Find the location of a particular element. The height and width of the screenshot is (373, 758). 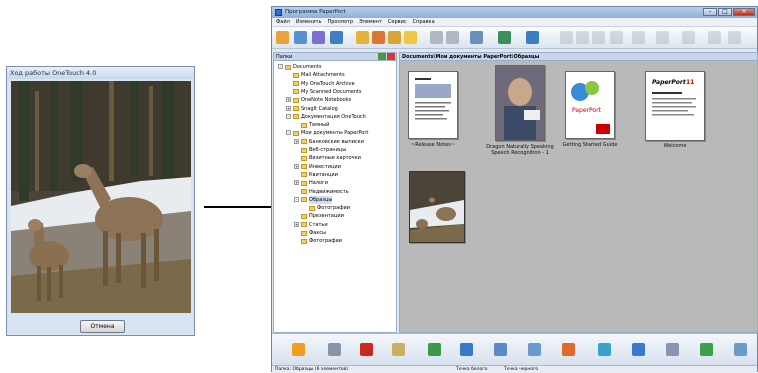

folders-pane-header: Папки is located at coordinates (335, 56).